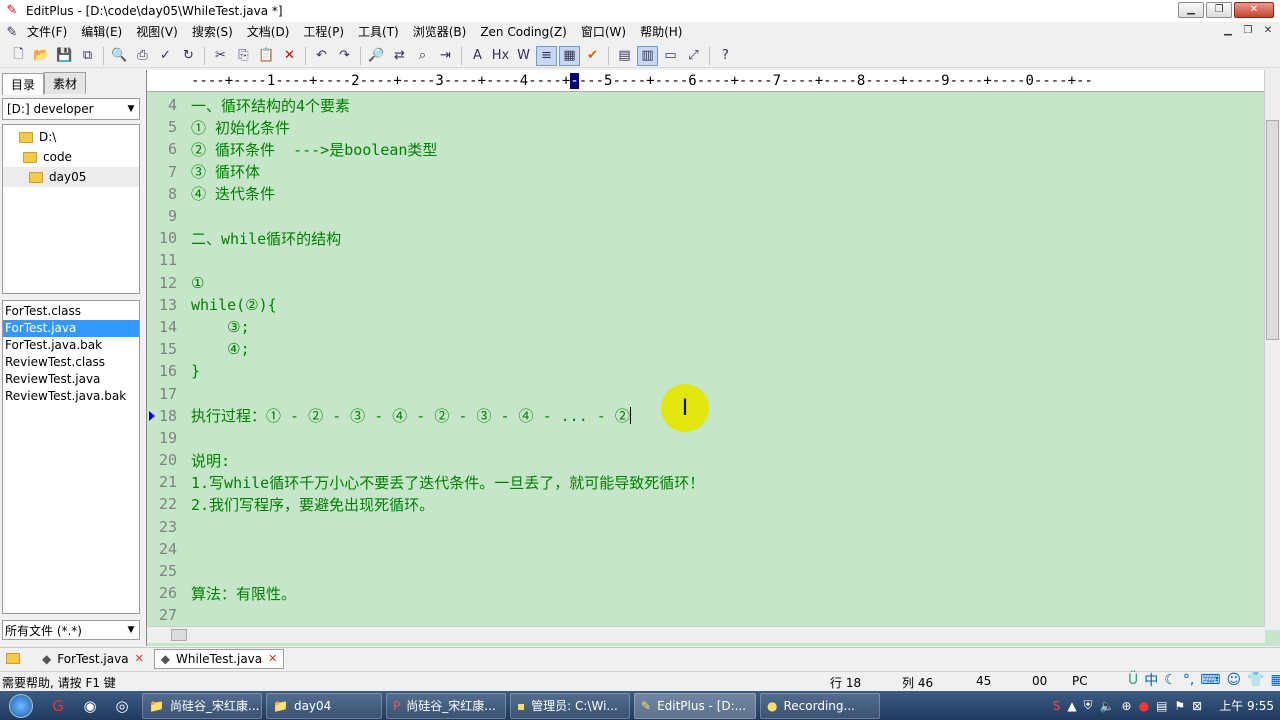 This screenshot has width=1280, height=720. I want to click on save-icon: 💾, so click(64, 56).